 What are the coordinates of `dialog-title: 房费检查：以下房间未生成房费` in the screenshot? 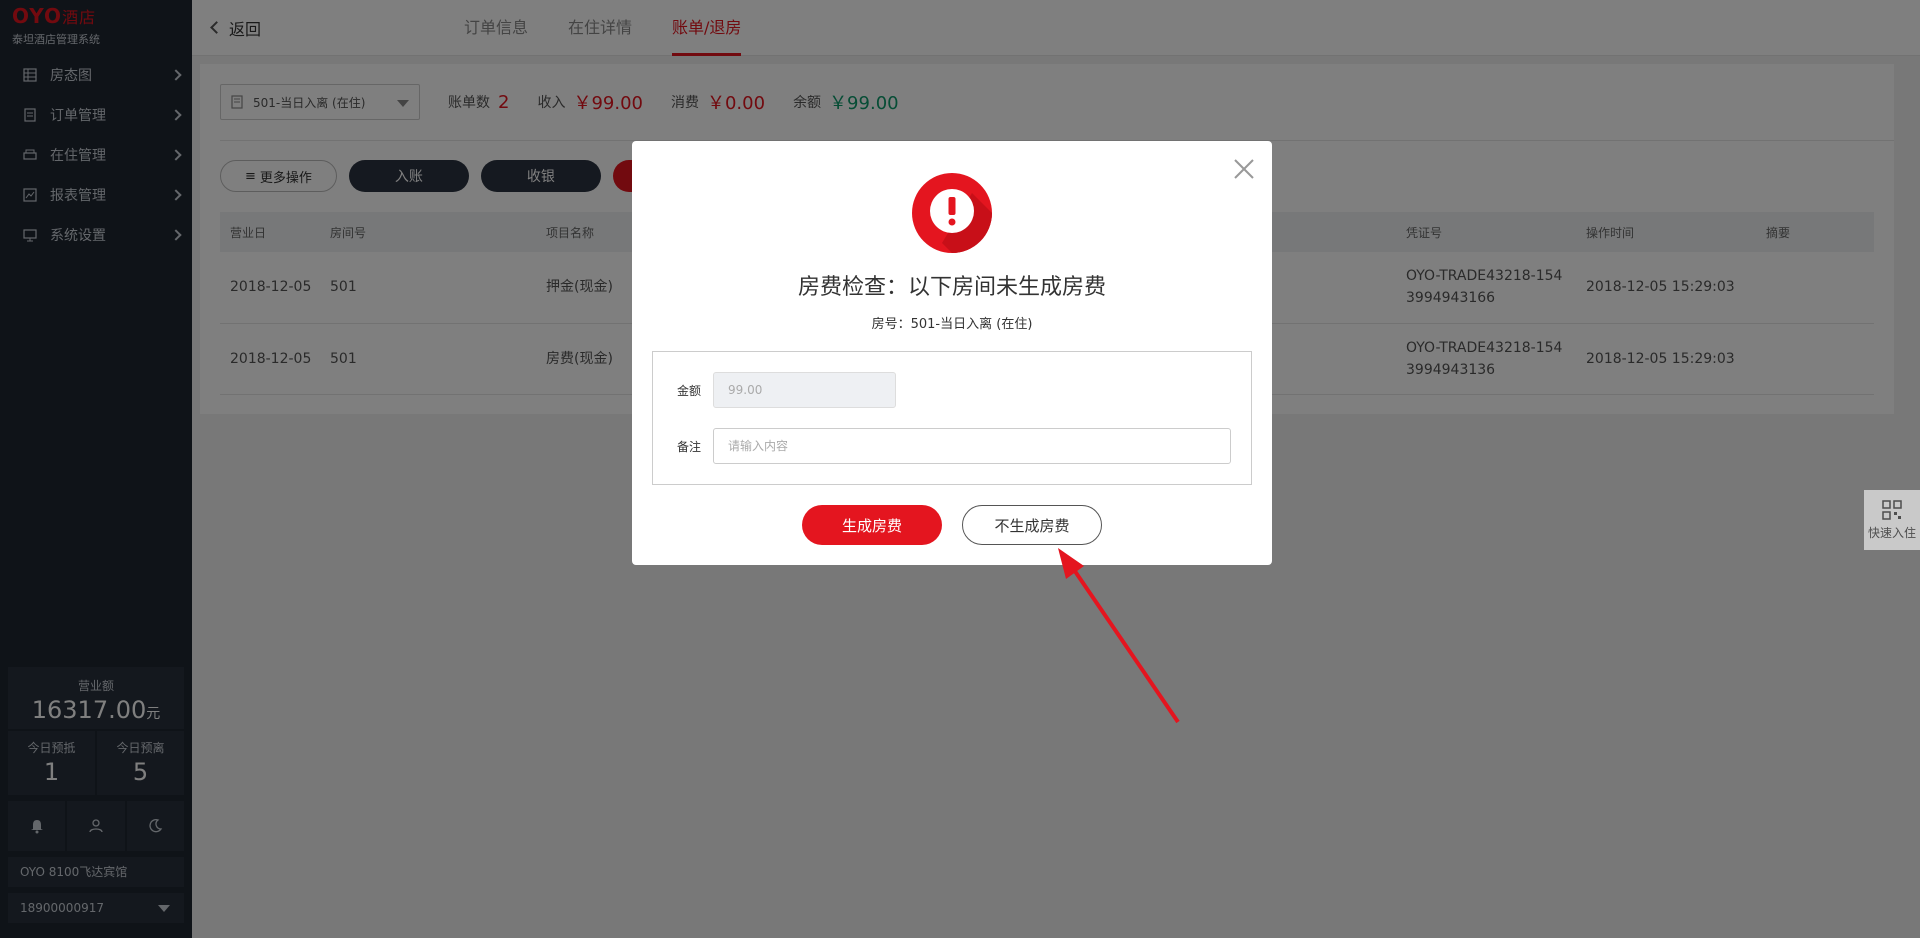 It's located at (951, 287).